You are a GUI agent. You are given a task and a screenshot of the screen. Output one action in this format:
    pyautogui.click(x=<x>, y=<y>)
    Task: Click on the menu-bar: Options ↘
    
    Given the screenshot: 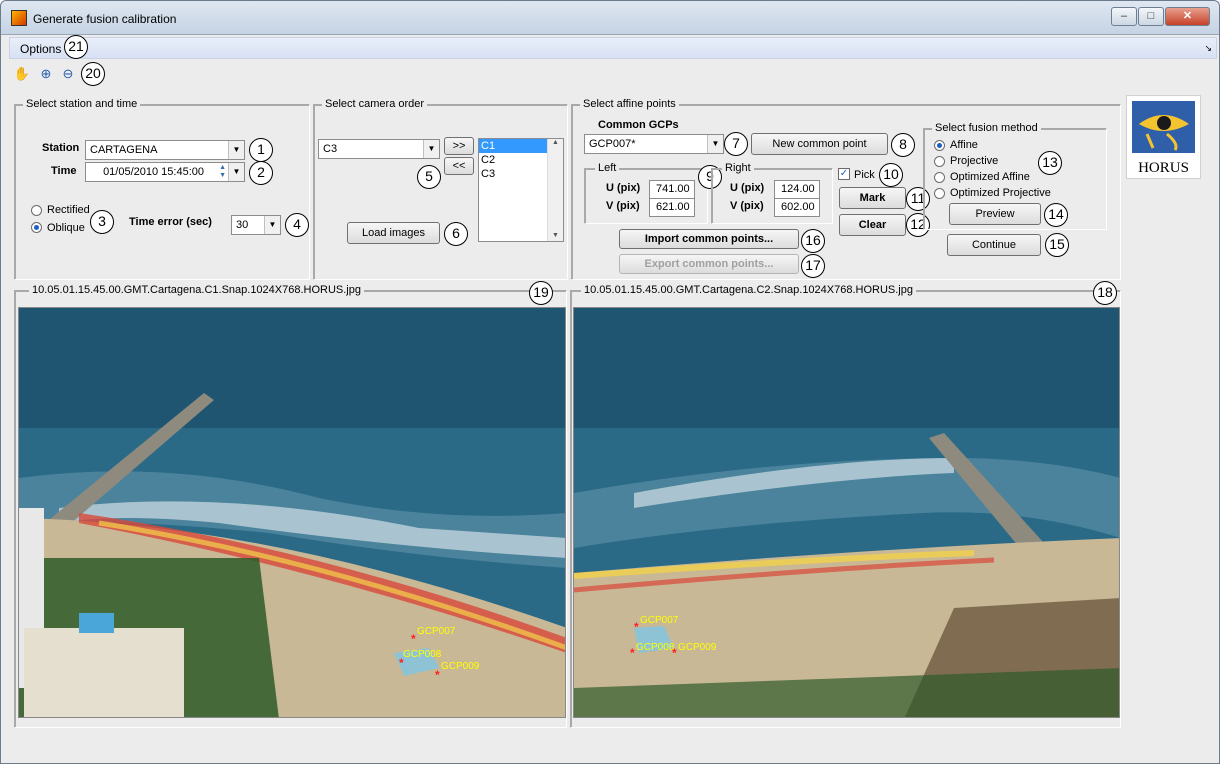 What is the action you would take?
    pyautogui.click(x=613, y=48)
    